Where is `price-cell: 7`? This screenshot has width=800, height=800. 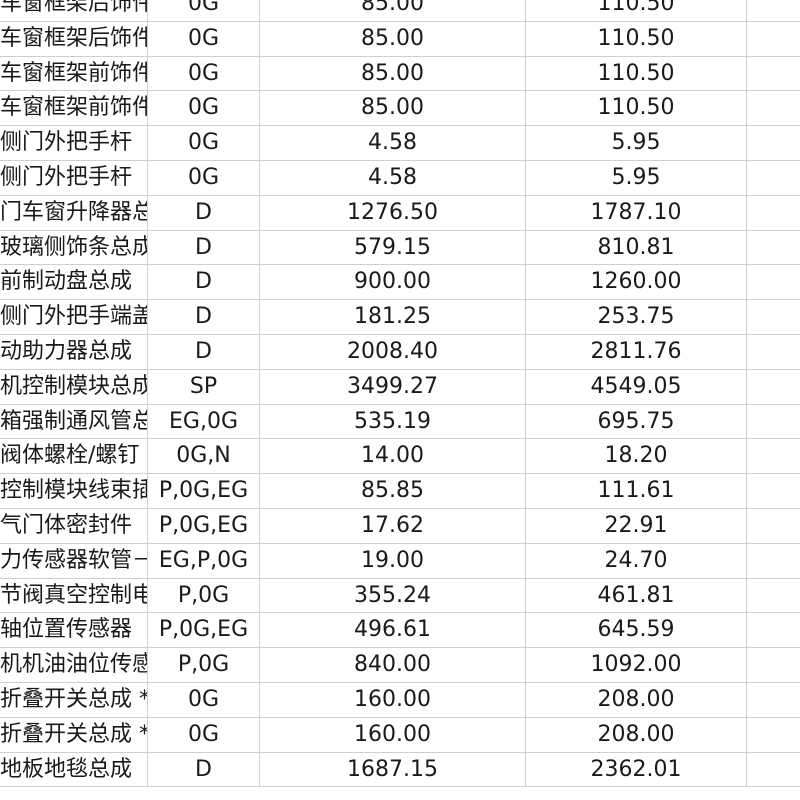
price-cell: 7 is located at coordinates (773, 665).